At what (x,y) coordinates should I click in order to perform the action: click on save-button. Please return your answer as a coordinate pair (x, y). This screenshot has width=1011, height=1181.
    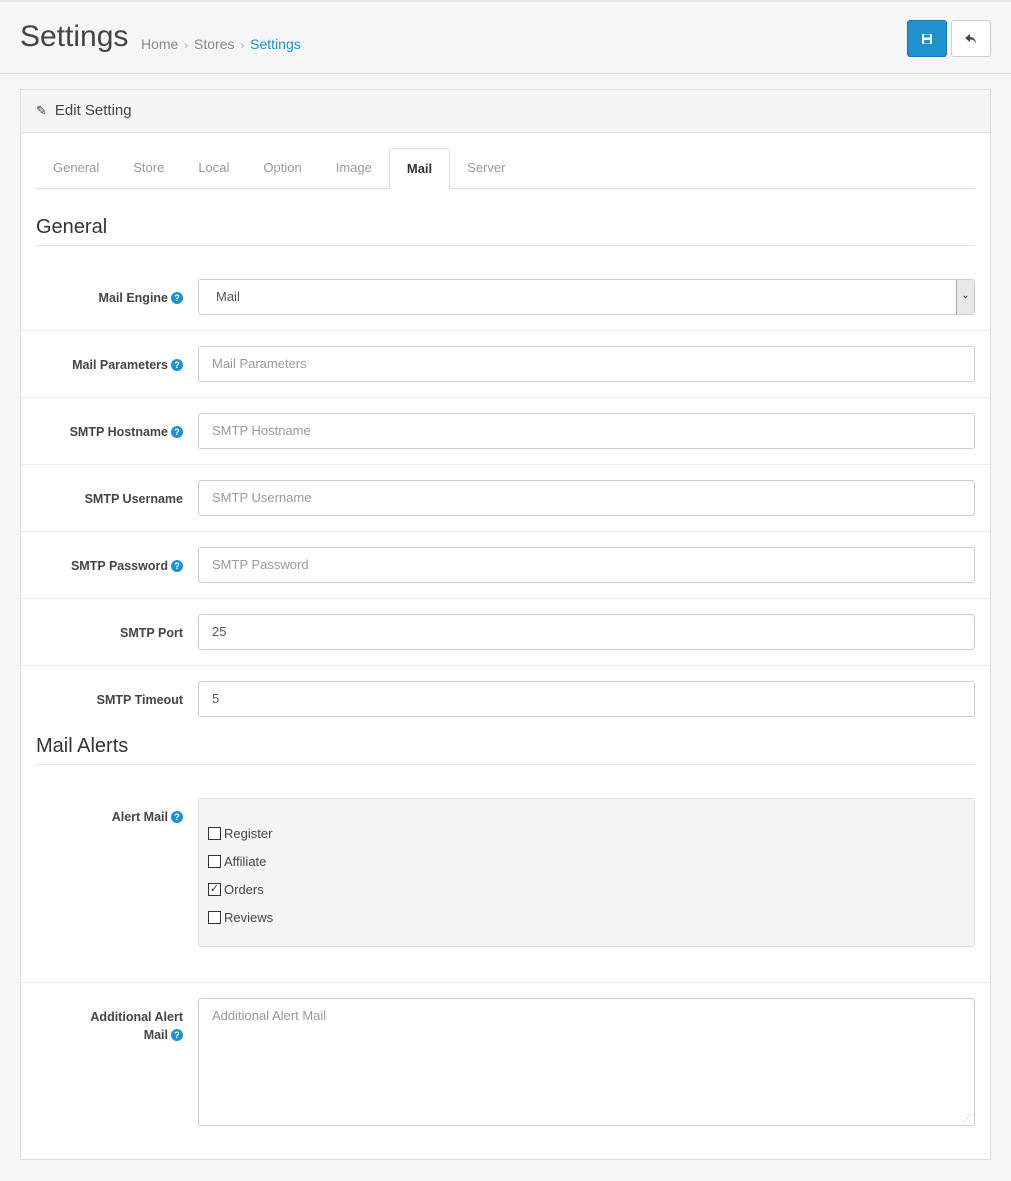
    Looking at the image, I should click on (927, 38).